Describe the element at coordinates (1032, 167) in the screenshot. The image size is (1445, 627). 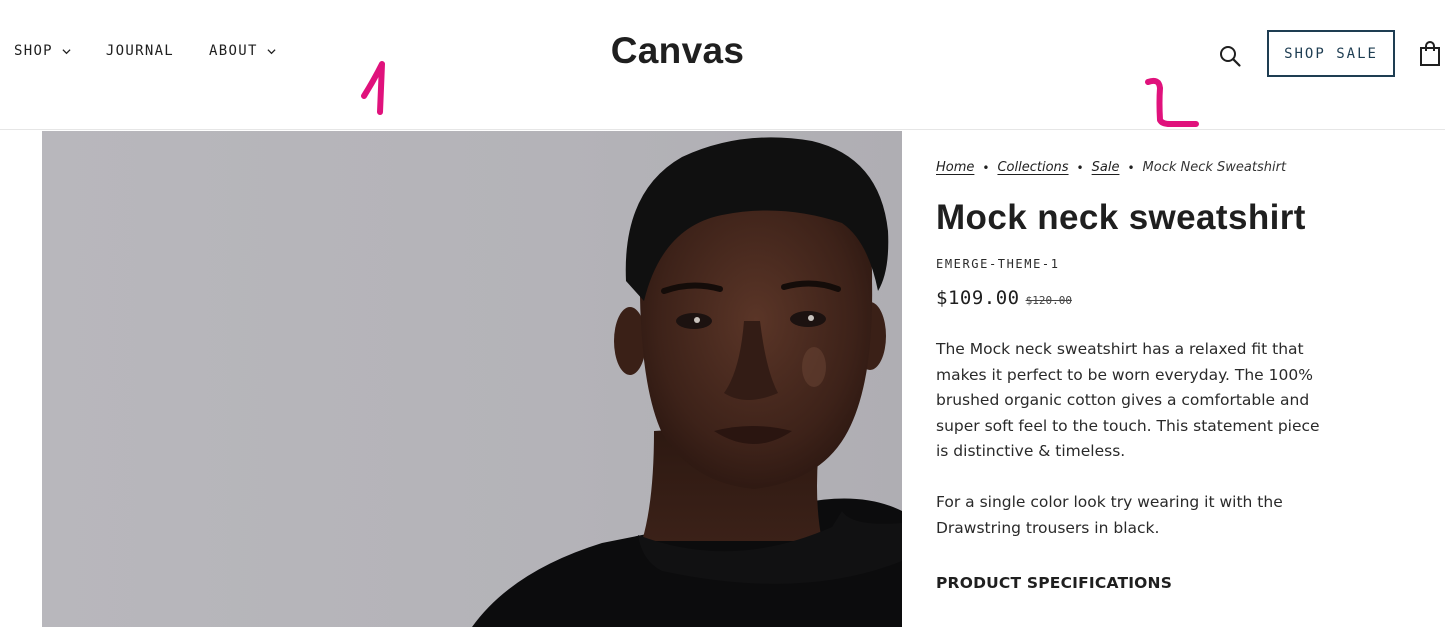
I see `breadcrumb-link-collections: Collections` at that location.